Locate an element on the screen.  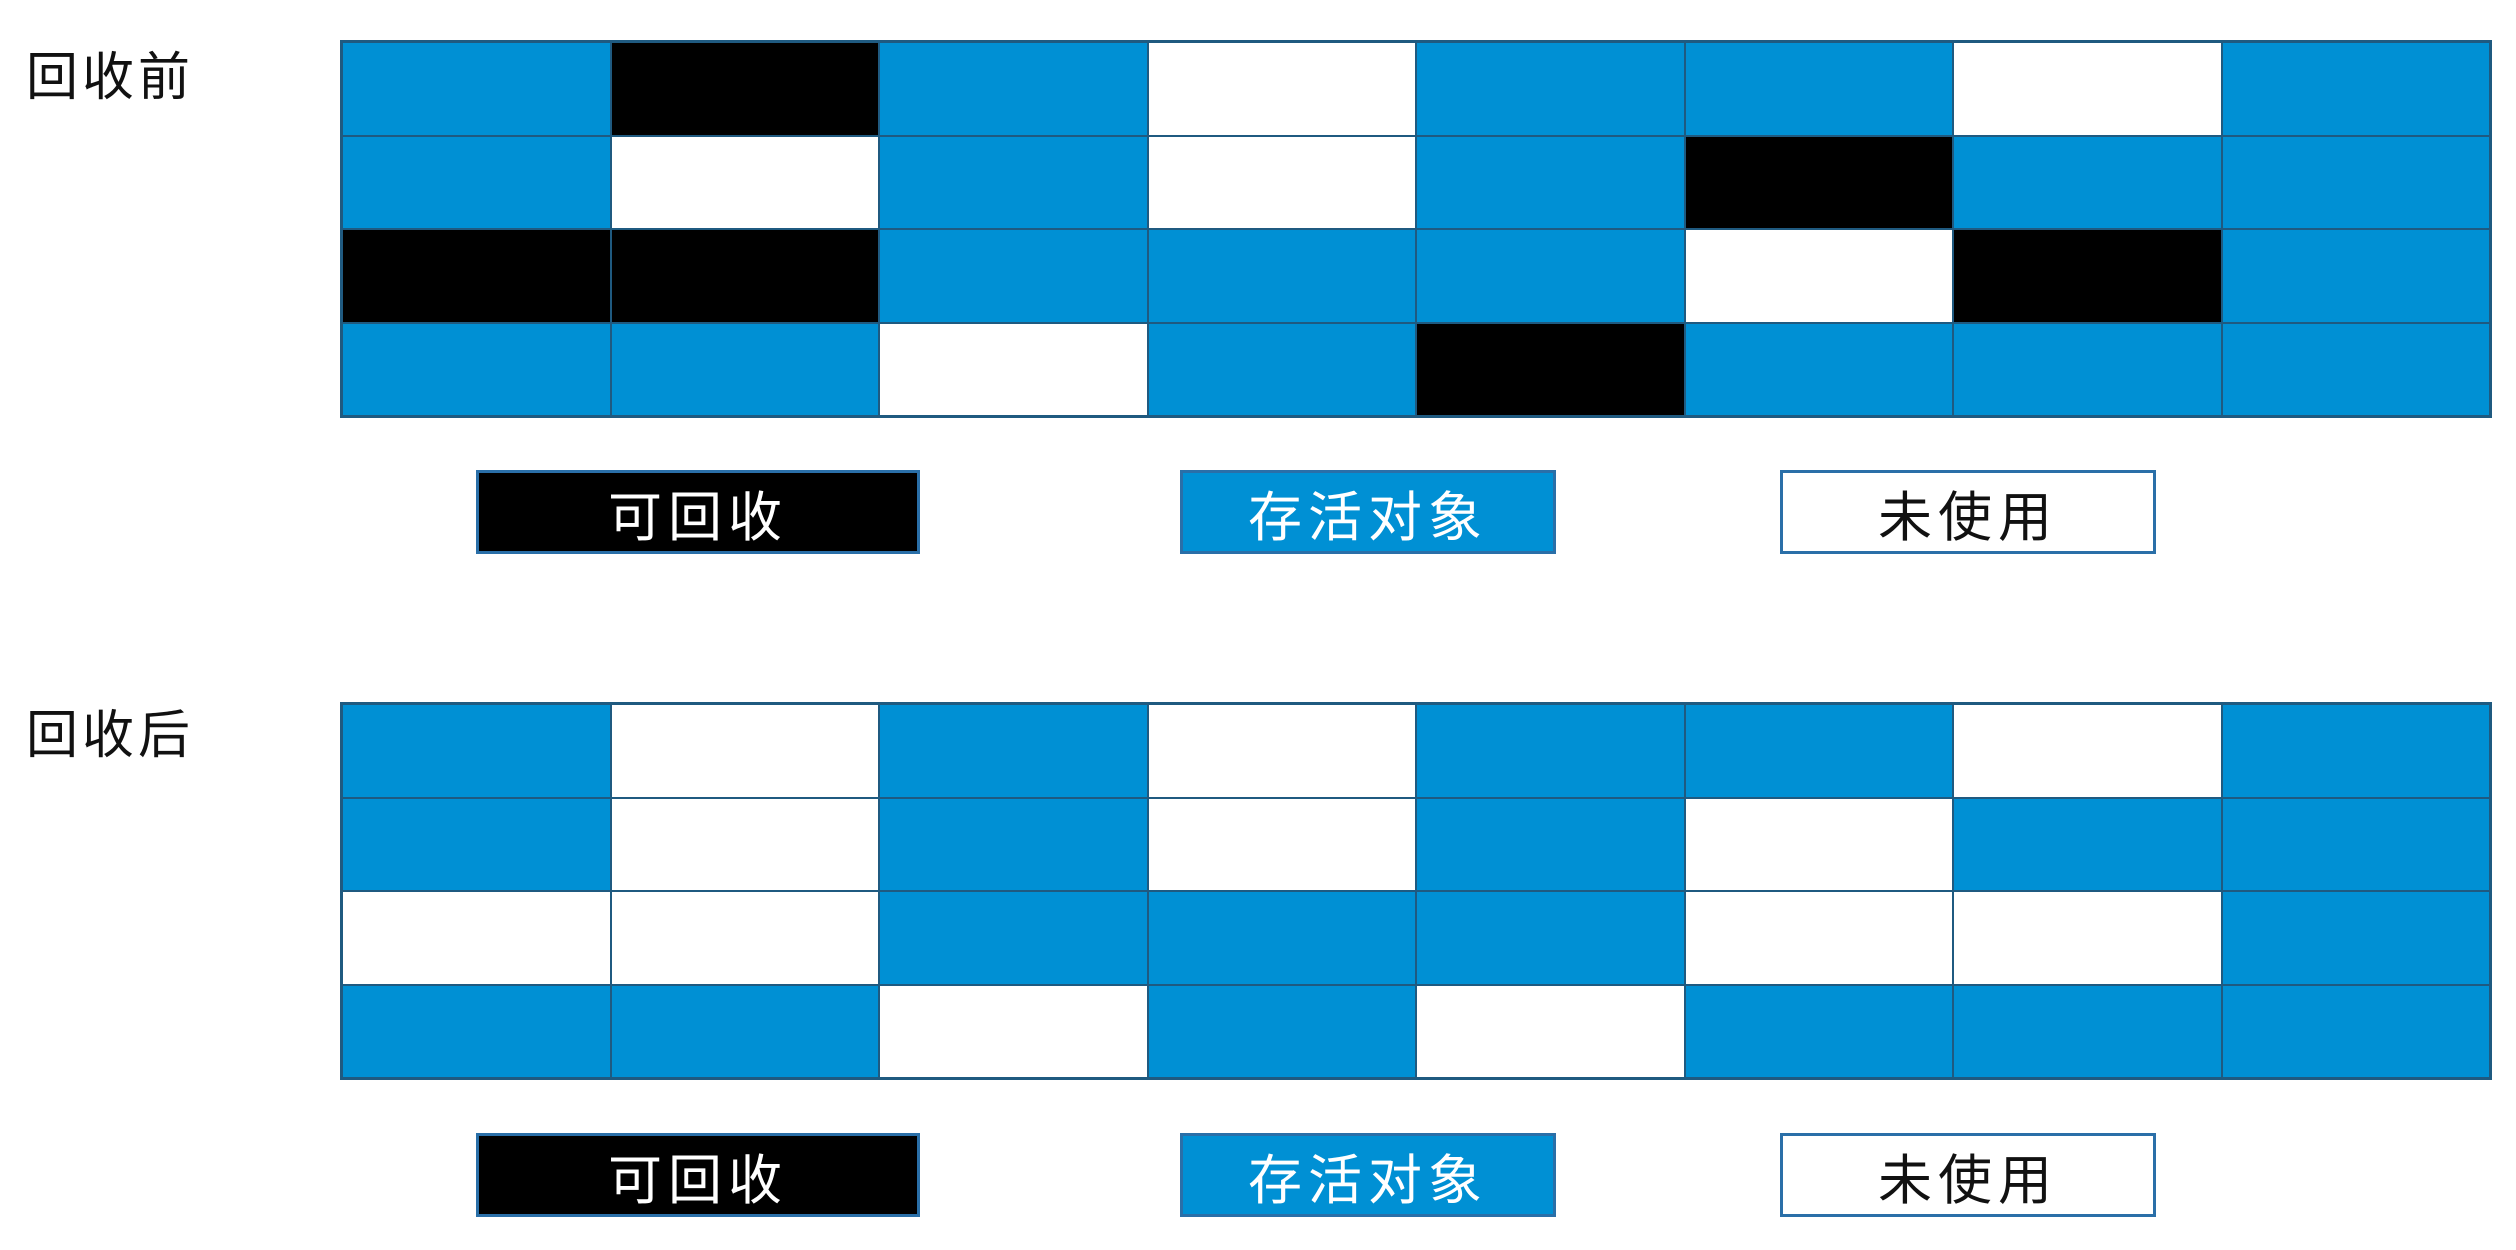
legend-before: 可回收 存活对象 未使用 is located at coordinates (1258, 512).